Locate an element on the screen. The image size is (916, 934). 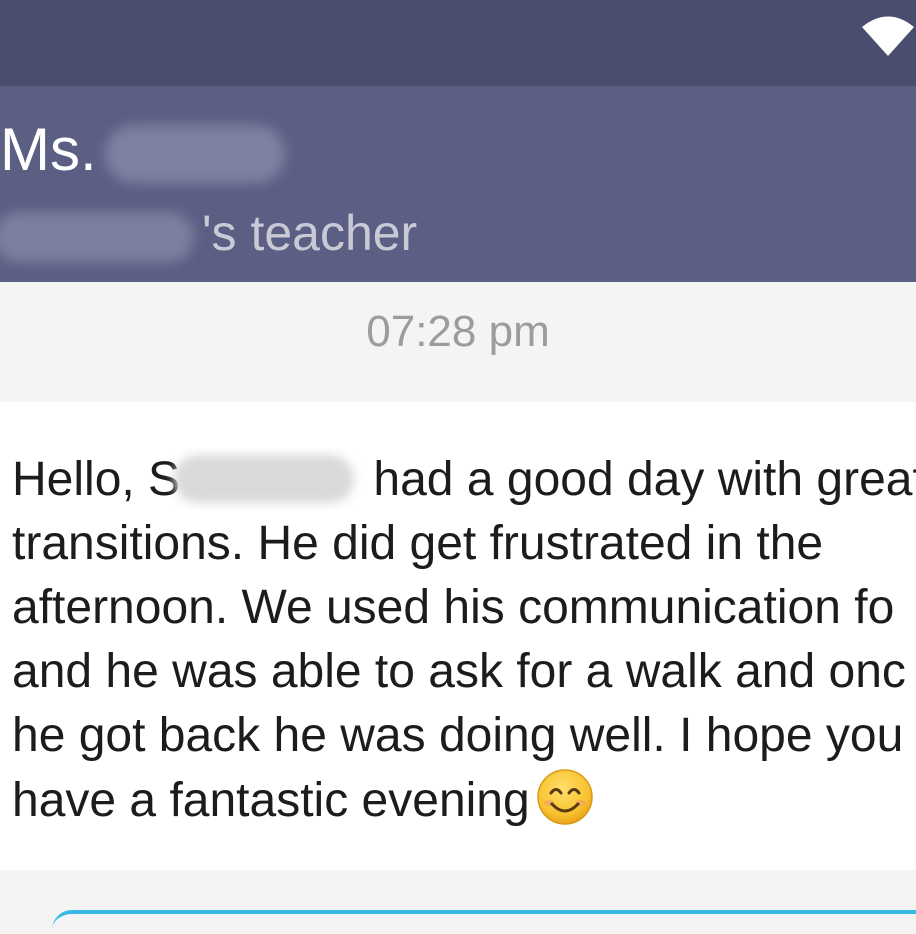
message-line-text: have a fantastic evening is located at coordinates (271, 800).